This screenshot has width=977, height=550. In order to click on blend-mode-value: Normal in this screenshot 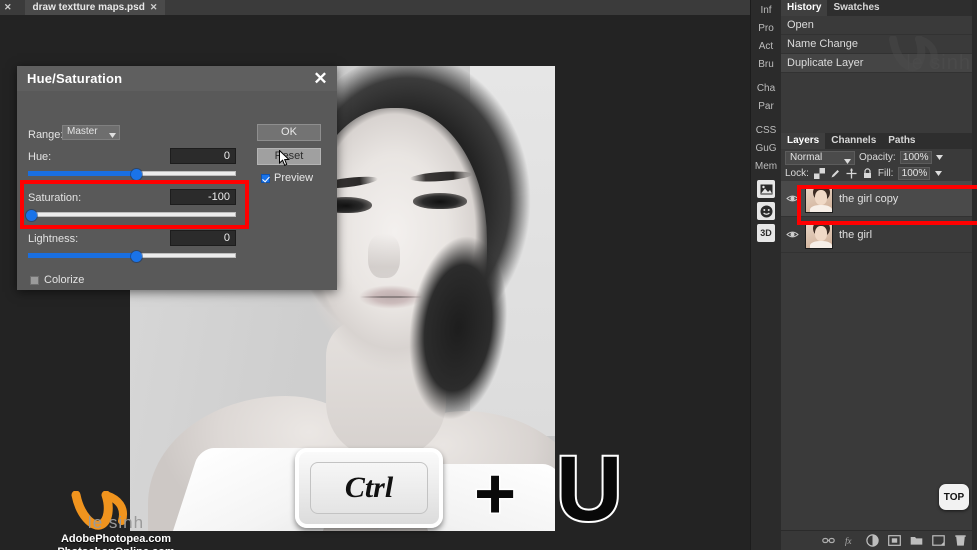, I will do `click(806, 157)`.